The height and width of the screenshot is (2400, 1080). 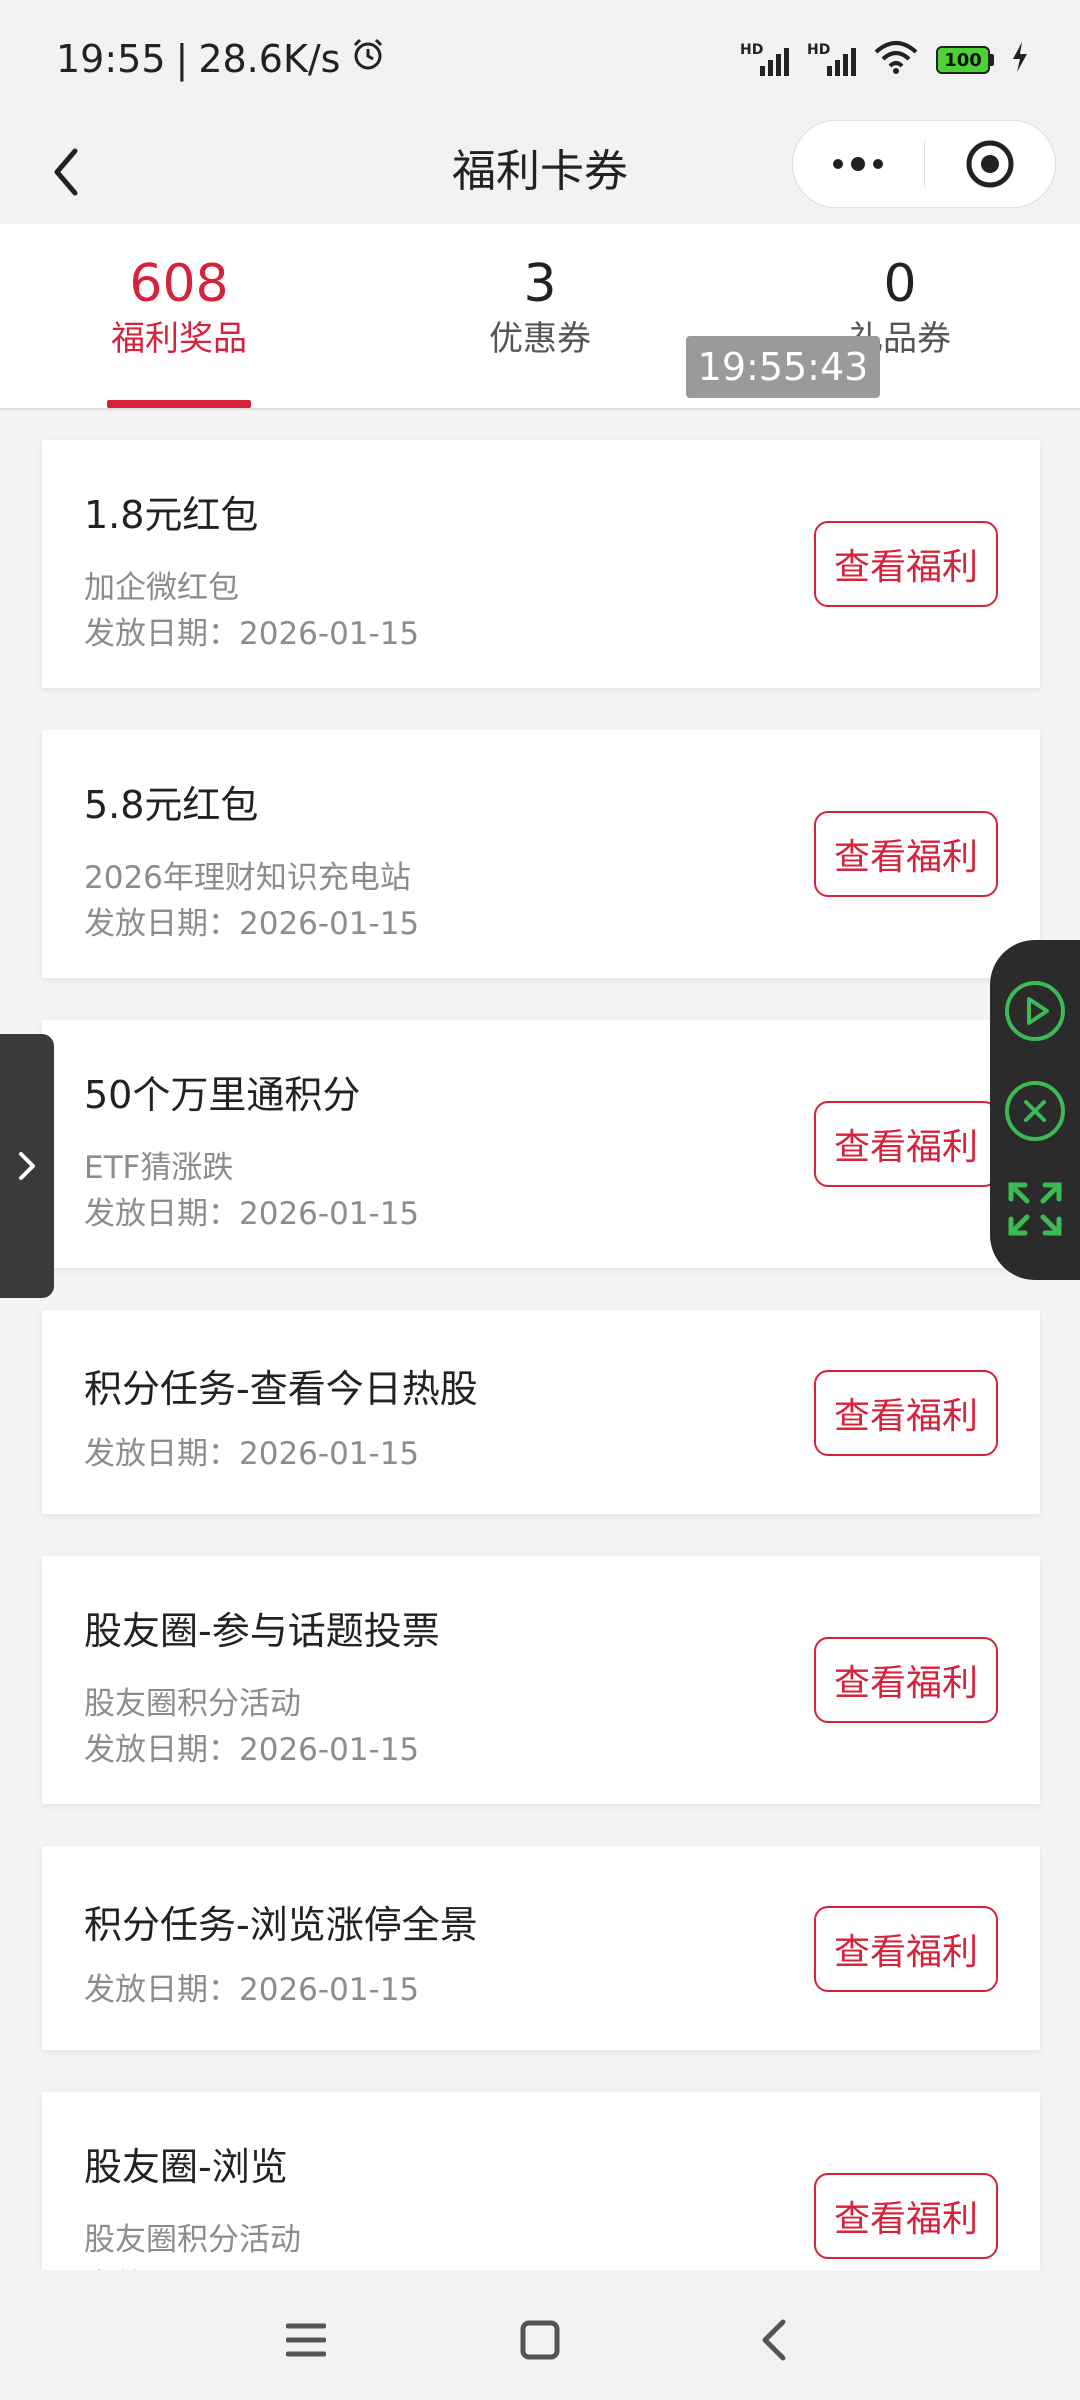 I want to click on card-title: 5.8元红包, so click(x=171, y=805).